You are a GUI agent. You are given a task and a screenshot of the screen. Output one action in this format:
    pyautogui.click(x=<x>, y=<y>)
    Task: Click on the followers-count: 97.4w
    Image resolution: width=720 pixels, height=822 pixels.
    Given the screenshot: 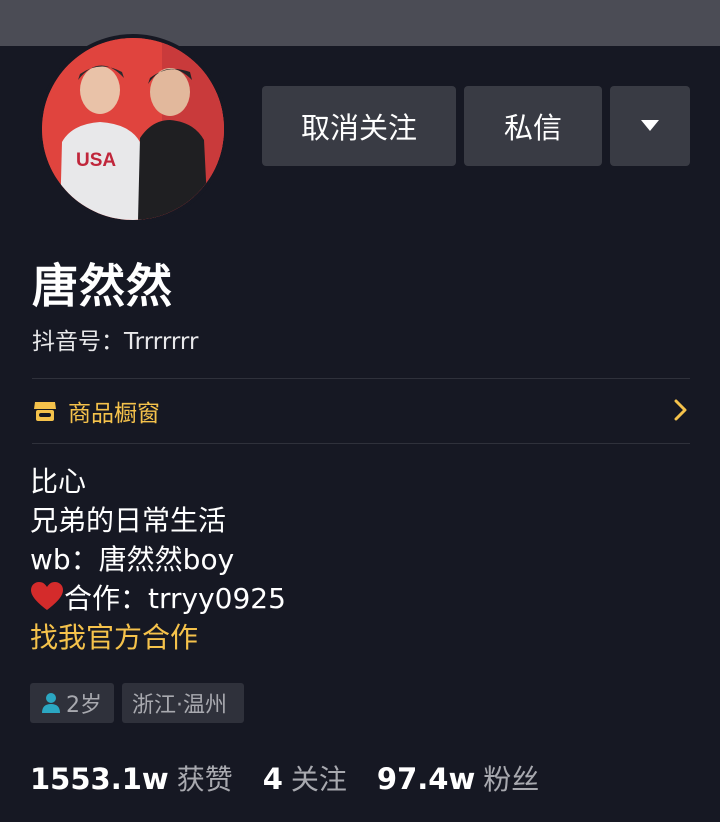 What is the action you would take?
    pyautogui.click(x=426, y=779)
    